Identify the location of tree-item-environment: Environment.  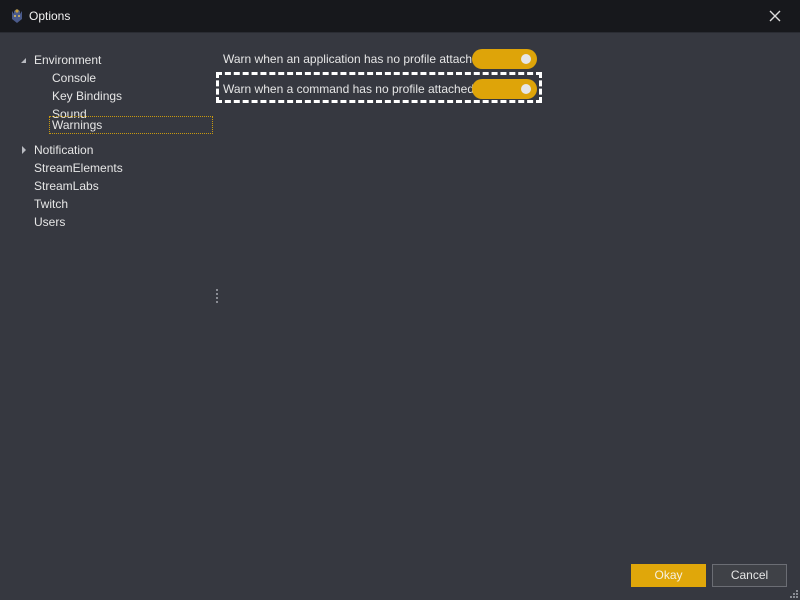
(60, 60).